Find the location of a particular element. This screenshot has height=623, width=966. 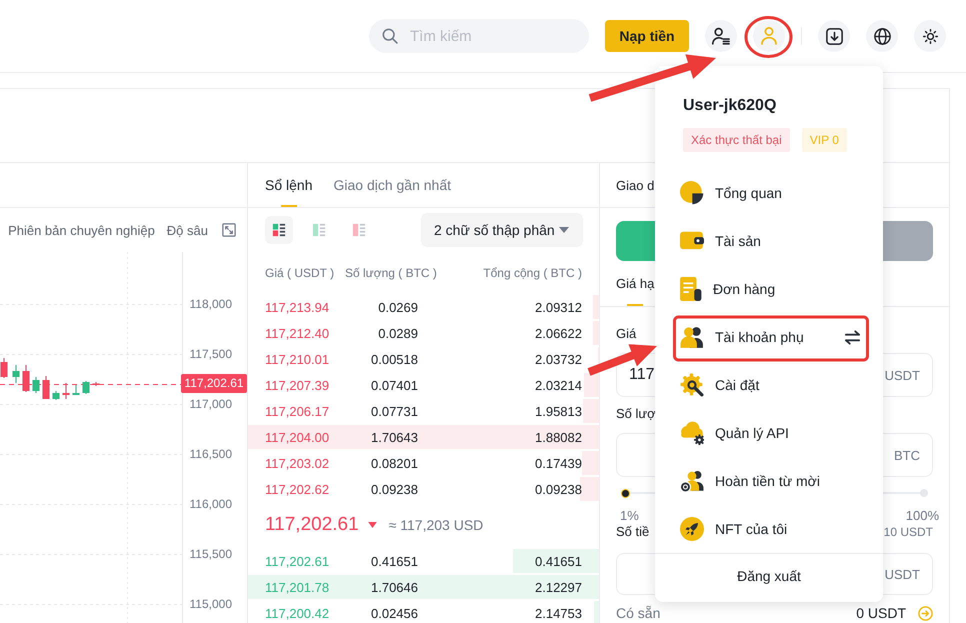

order-amount: 0.07731 is located at coordinates (394, 411).